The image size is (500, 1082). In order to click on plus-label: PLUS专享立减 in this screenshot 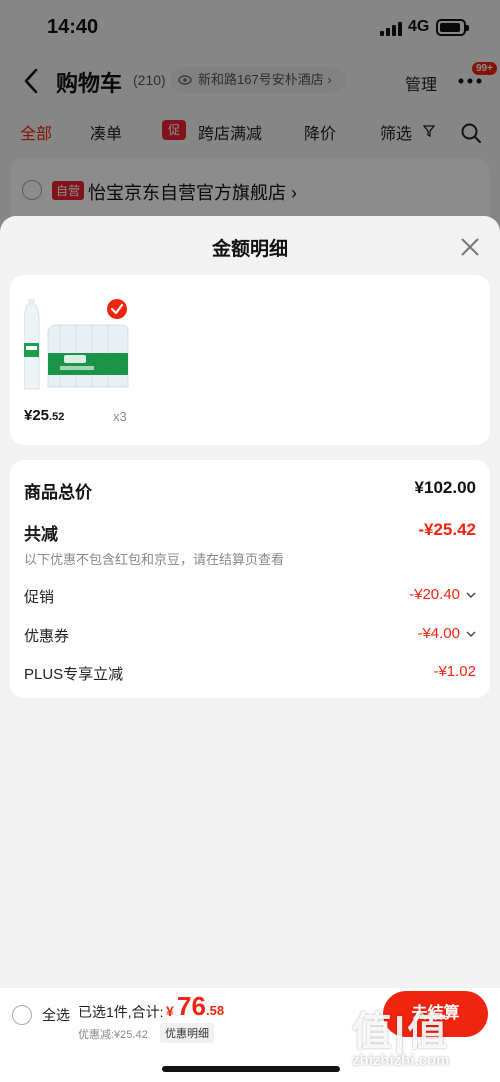, I will do `click(74, 674)`.